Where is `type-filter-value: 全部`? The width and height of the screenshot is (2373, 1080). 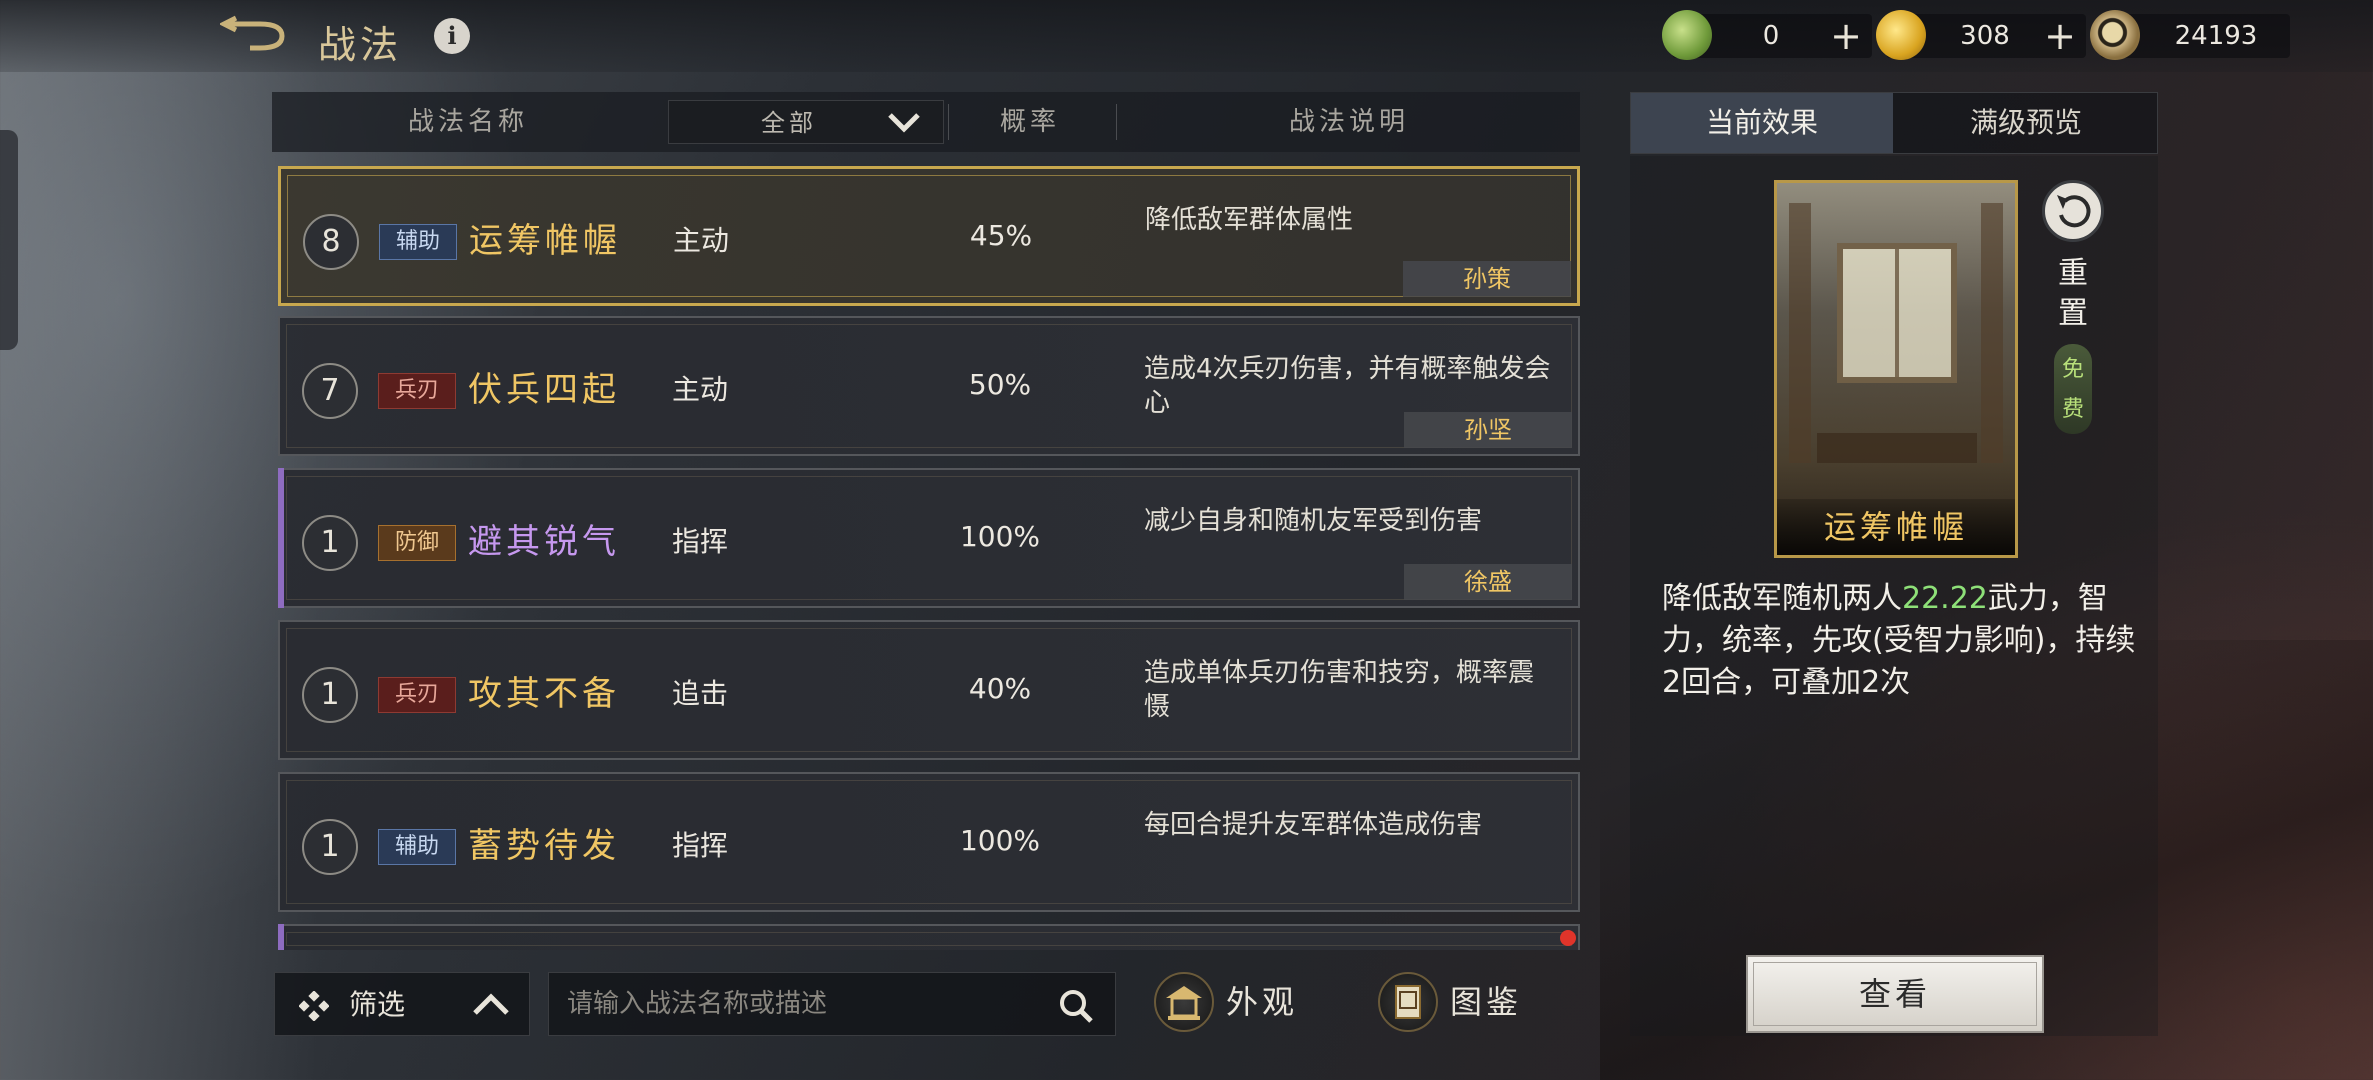
type-filter-value: 全部 is located at coordinates (789, 123).